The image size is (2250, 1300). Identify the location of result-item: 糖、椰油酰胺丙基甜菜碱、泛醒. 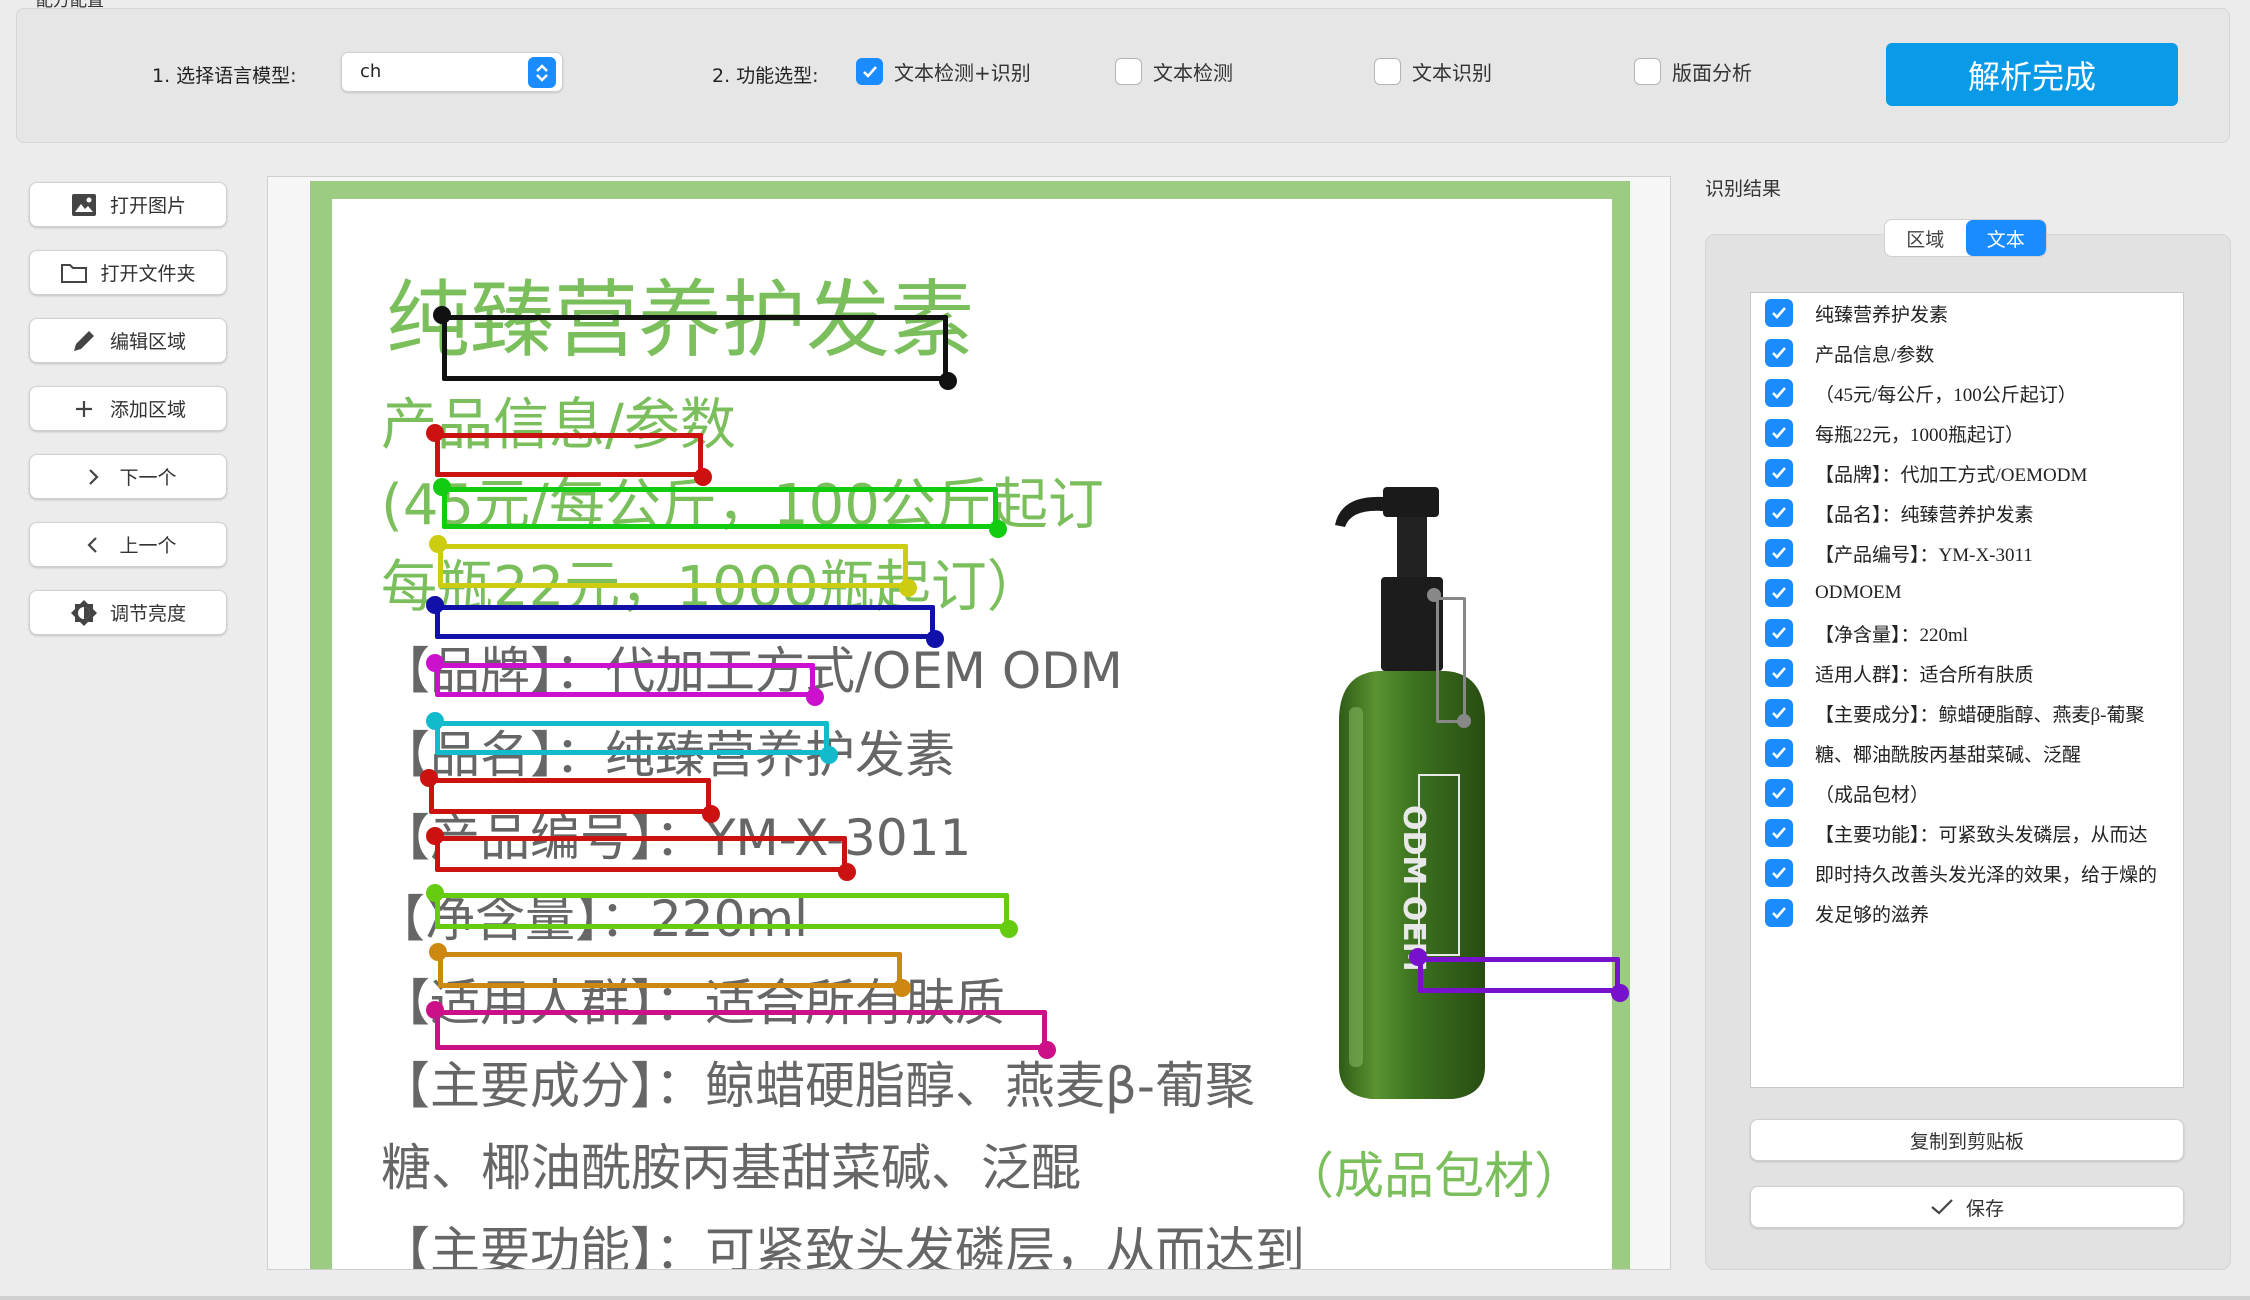
(1967, 753).